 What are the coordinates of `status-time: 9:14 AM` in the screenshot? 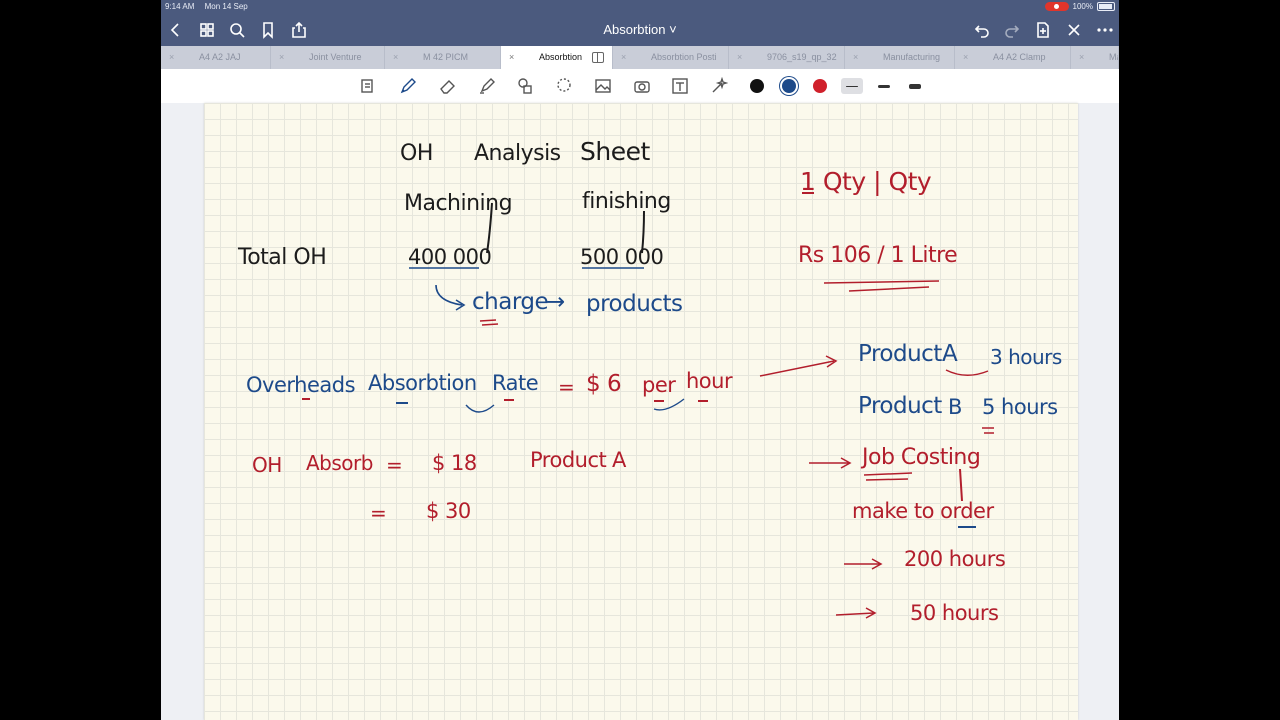 It's located at (180, 6).